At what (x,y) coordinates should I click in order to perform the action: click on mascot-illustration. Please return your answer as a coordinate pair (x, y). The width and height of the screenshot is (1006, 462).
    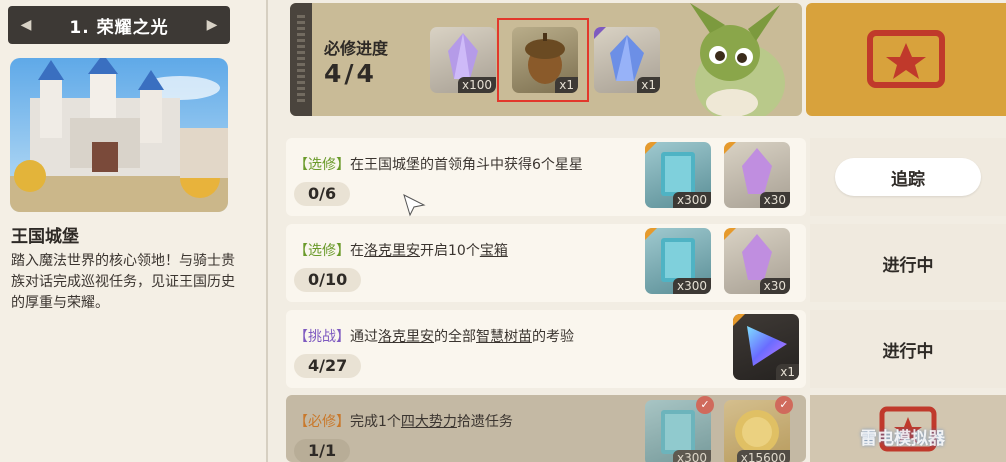
    Looking at the image, I should click on (737, 59).